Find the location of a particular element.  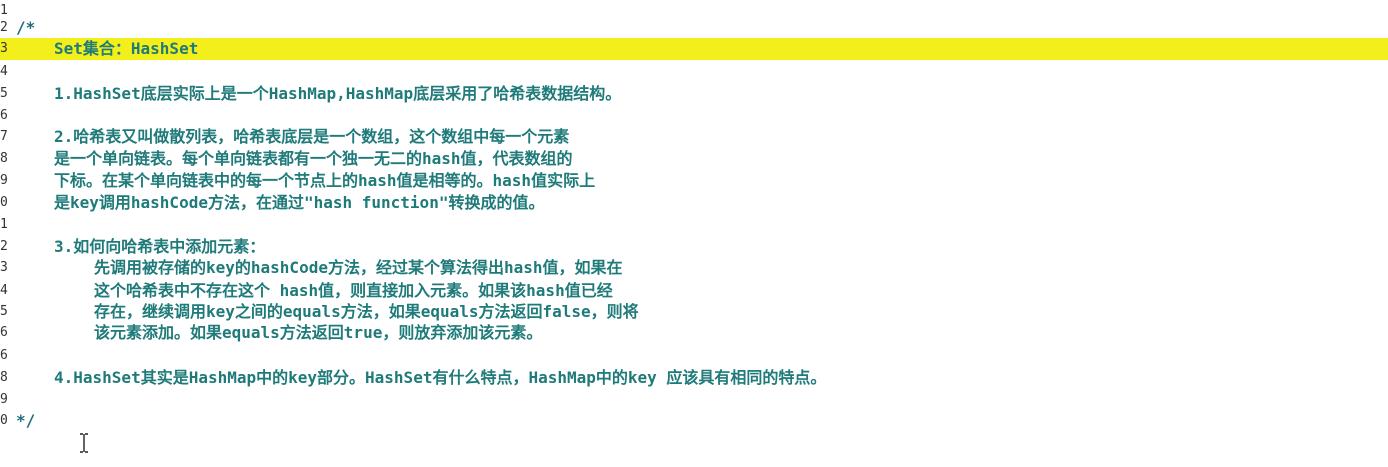

editor-line: 9 is located at coordinates (694, 400).